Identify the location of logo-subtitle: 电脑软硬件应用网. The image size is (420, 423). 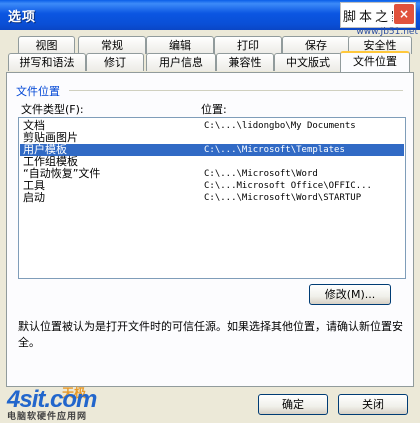
(47, 417).